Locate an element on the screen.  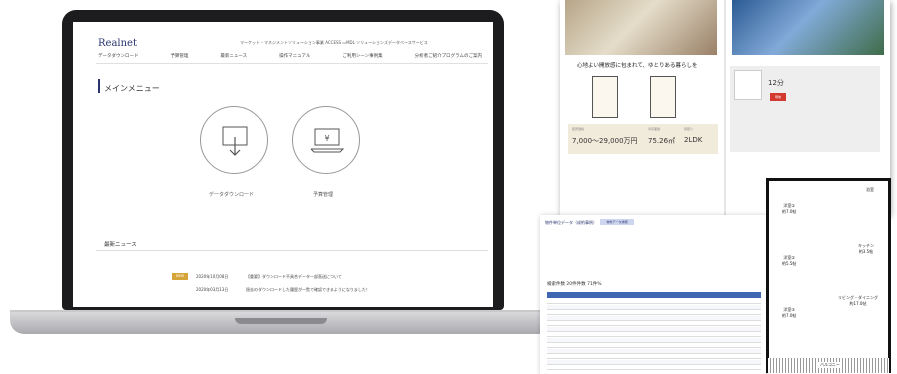
news-date-2: 2020年03月13日 is located at coordinates (212, 289).